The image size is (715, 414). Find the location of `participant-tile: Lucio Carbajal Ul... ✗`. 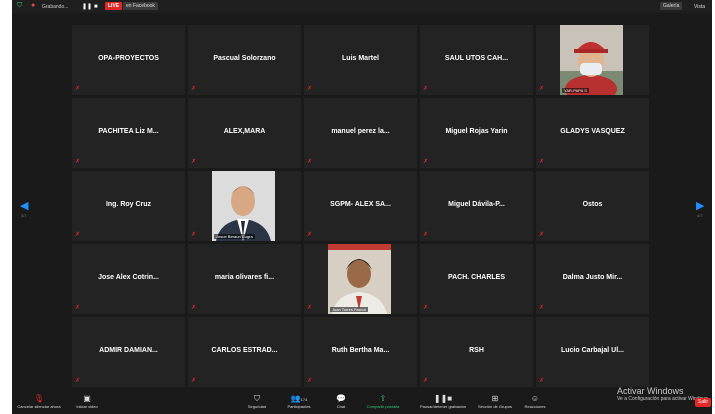

participant-tile: Lucio Carbajal Ul... ✗ is located at coordinates (592, 352).